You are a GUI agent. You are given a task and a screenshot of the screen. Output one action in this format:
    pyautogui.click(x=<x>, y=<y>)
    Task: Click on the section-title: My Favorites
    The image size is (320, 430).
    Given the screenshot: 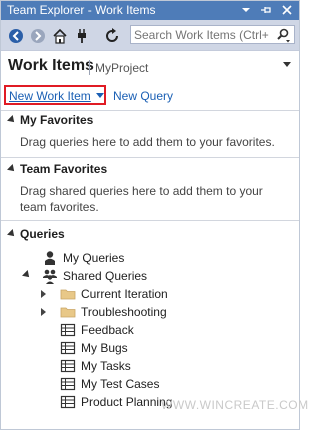 What is the action you would take?
    pyautogui.click(x=57, y=120)
    